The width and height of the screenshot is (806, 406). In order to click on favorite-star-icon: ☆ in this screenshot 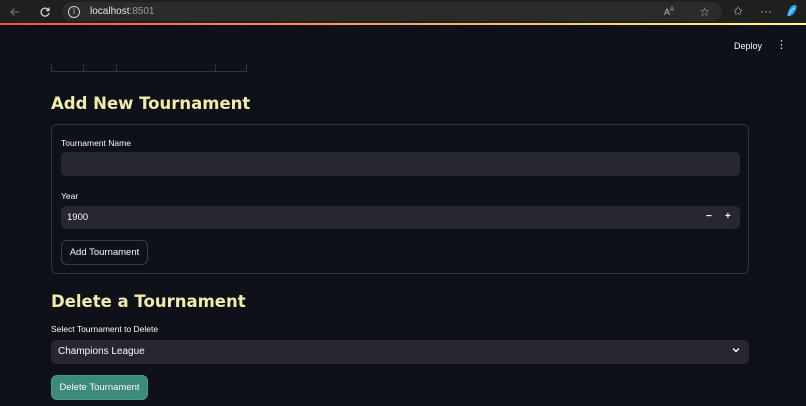, I will do `click(704, 12)`.